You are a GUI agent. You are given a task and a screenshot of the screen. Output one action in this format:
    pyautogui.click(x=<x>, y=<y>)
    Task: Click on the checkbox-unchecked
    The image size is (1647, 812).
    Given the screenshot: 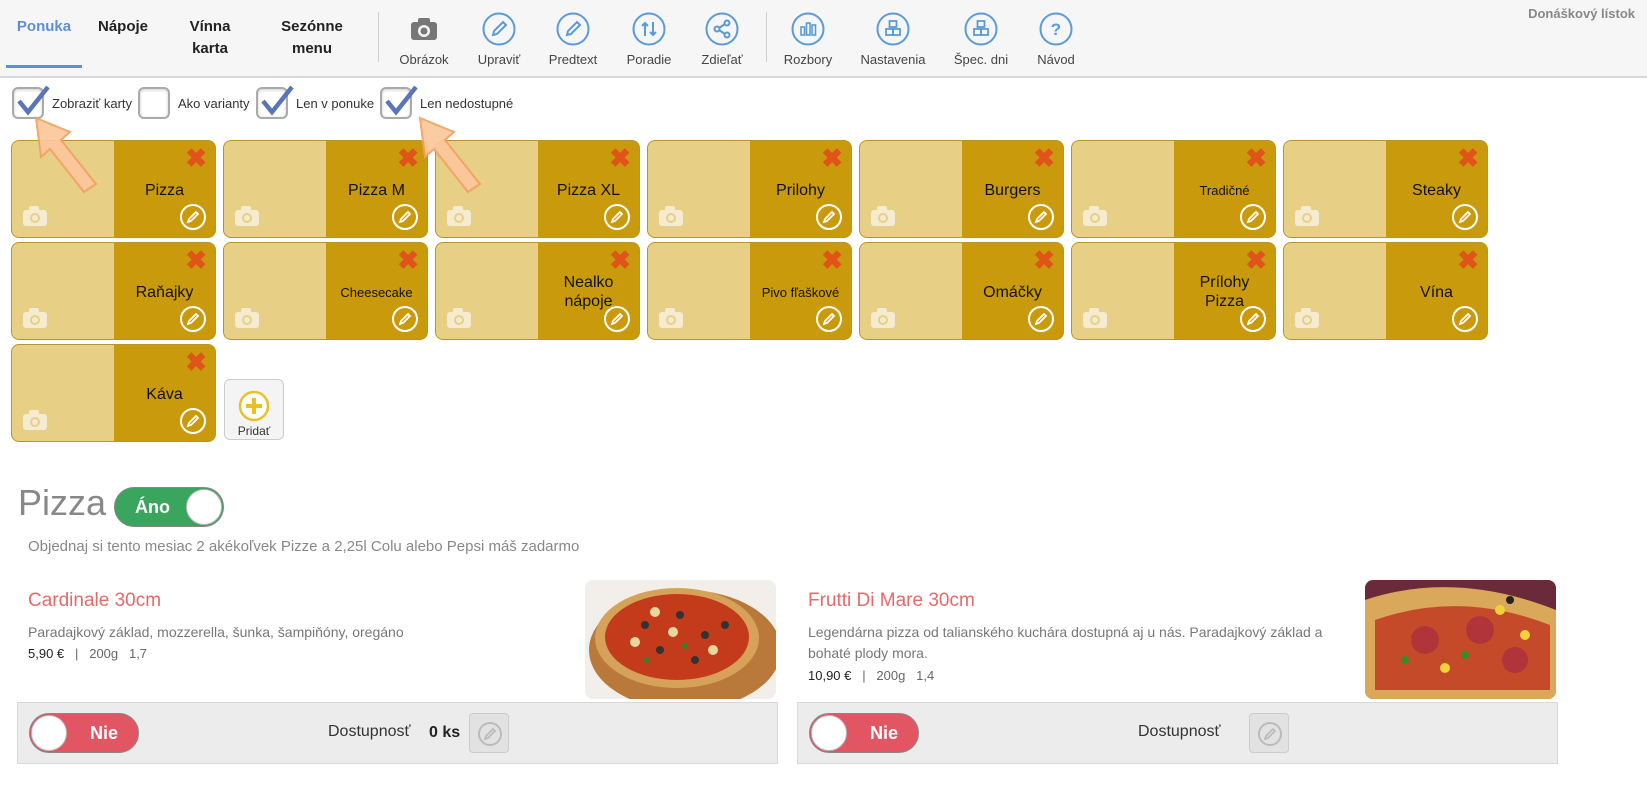 What is the action you would take?
    pyautogui.click(x=154, y=103)
    